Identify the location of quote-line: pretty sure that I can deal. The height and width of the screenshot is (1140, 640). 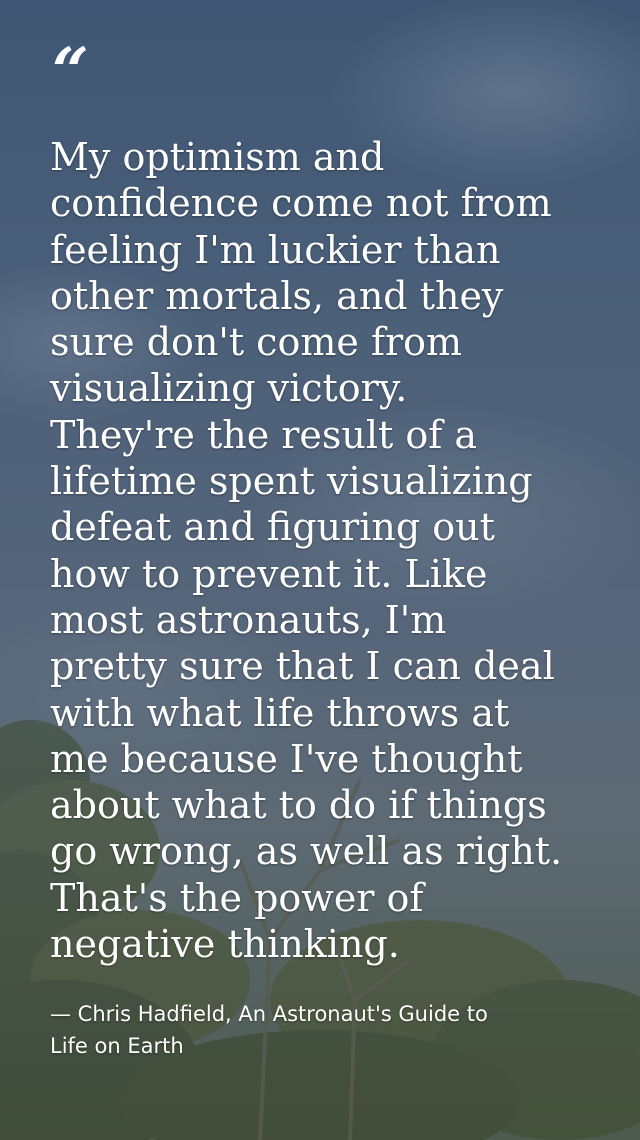
(302, 666).